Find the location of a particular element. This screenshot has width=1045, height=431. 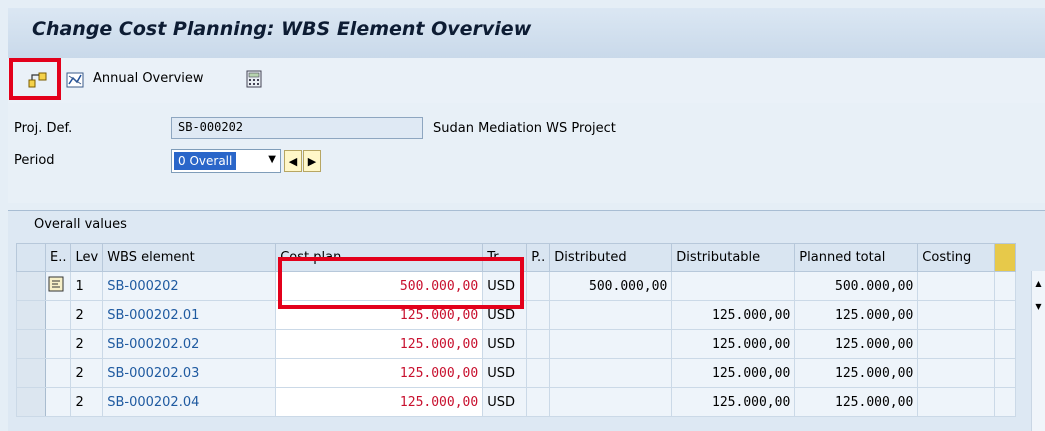

col-header-distributed: Distributed is located at coordinates (611, 257).